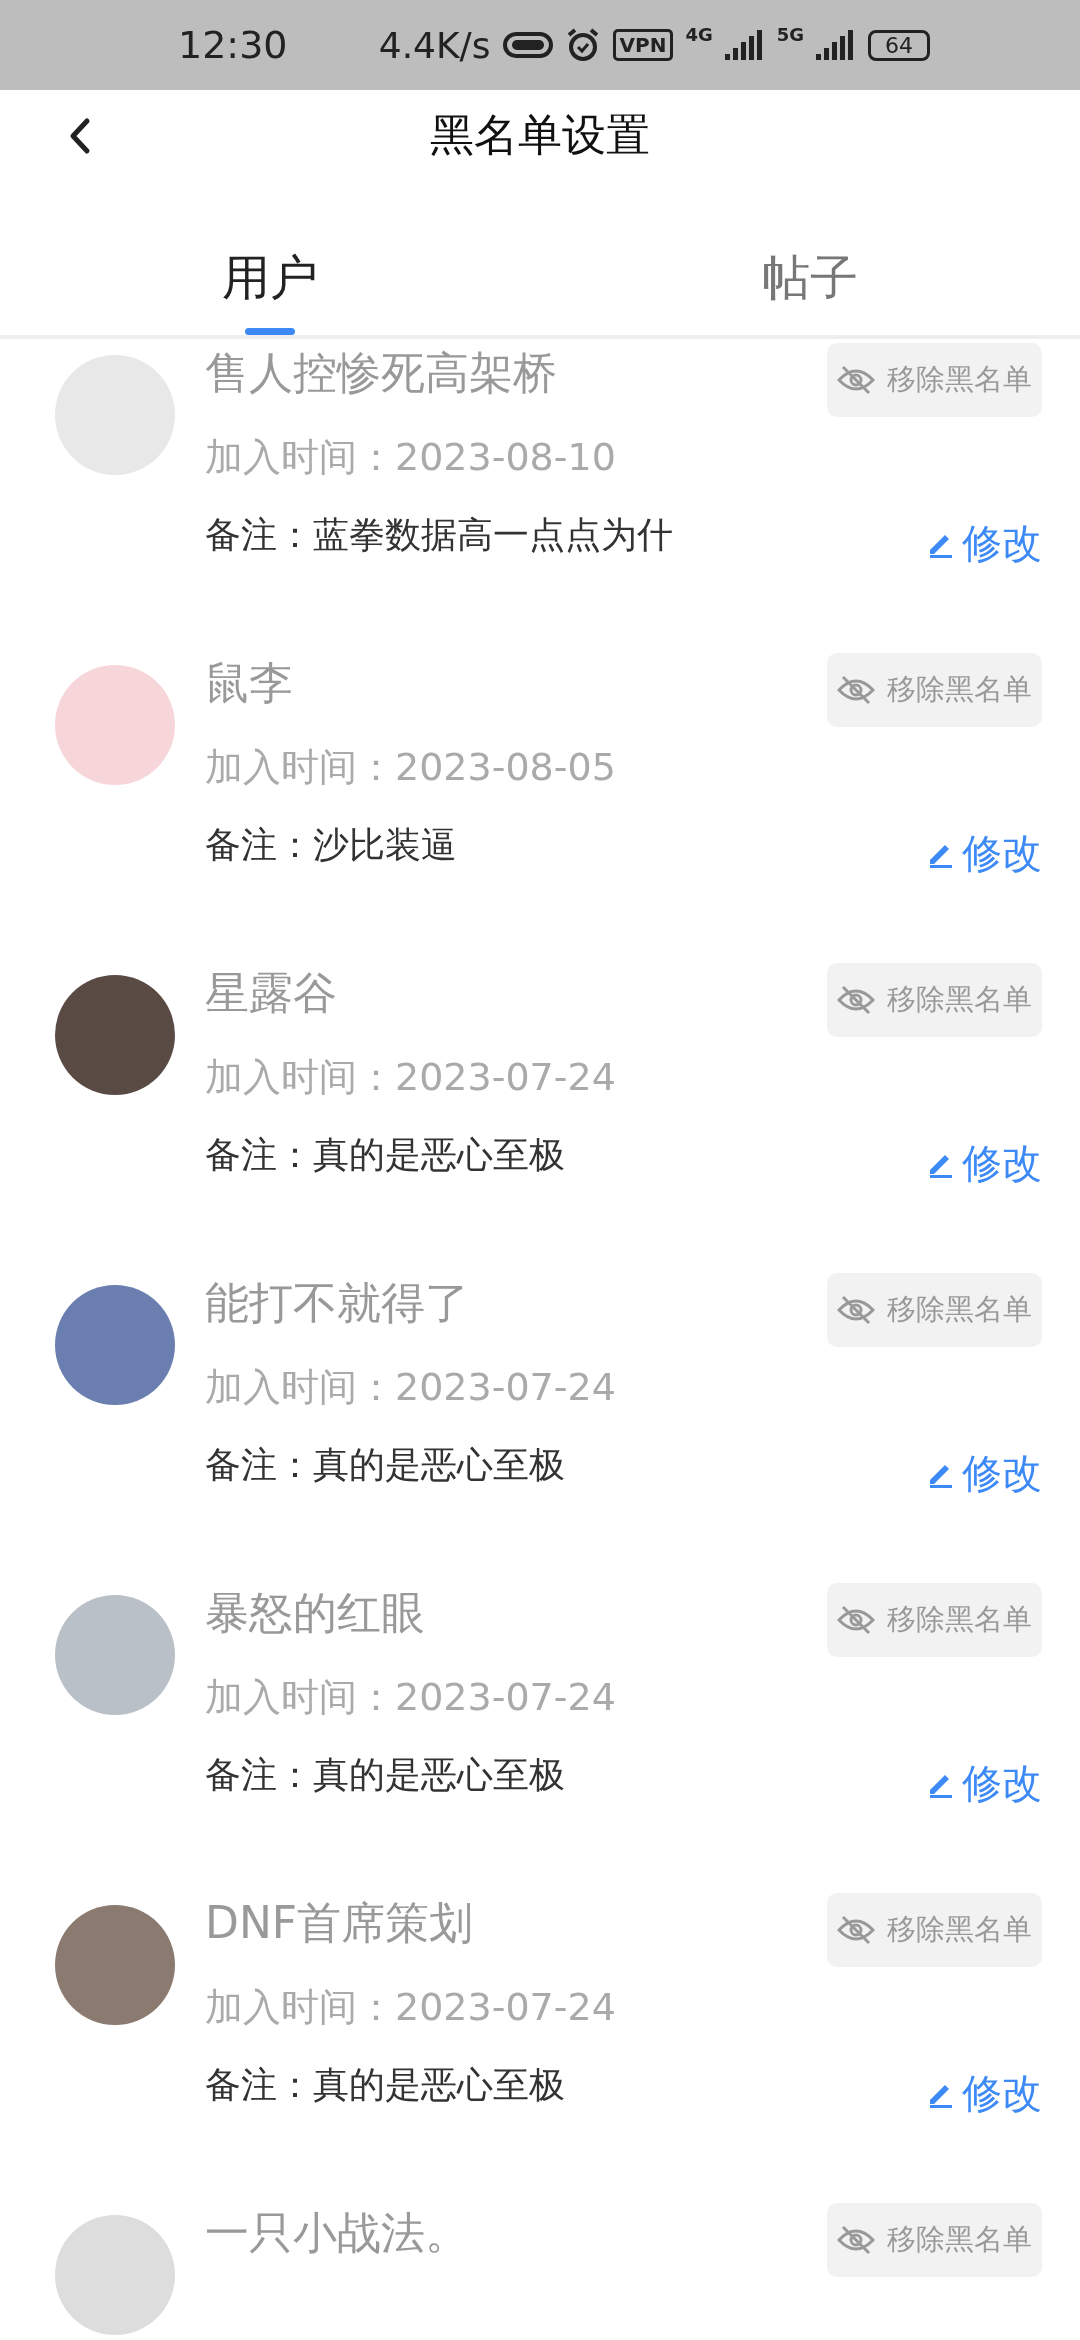 This screenshot has height=2340, width=1080. I want to click on join-date: 加入时间：2023-08-05, so click(411, 767).